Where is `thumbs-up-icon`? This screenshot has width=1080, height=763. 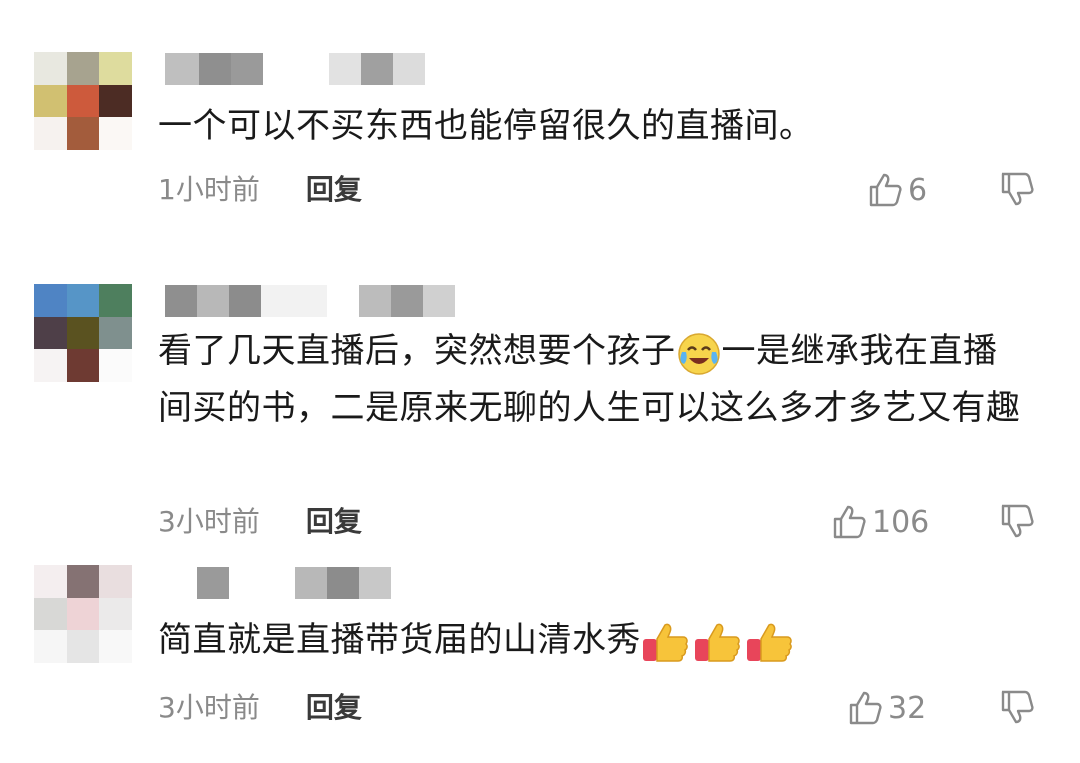 thumbs-up-icon is located at coordinates (865, 708).